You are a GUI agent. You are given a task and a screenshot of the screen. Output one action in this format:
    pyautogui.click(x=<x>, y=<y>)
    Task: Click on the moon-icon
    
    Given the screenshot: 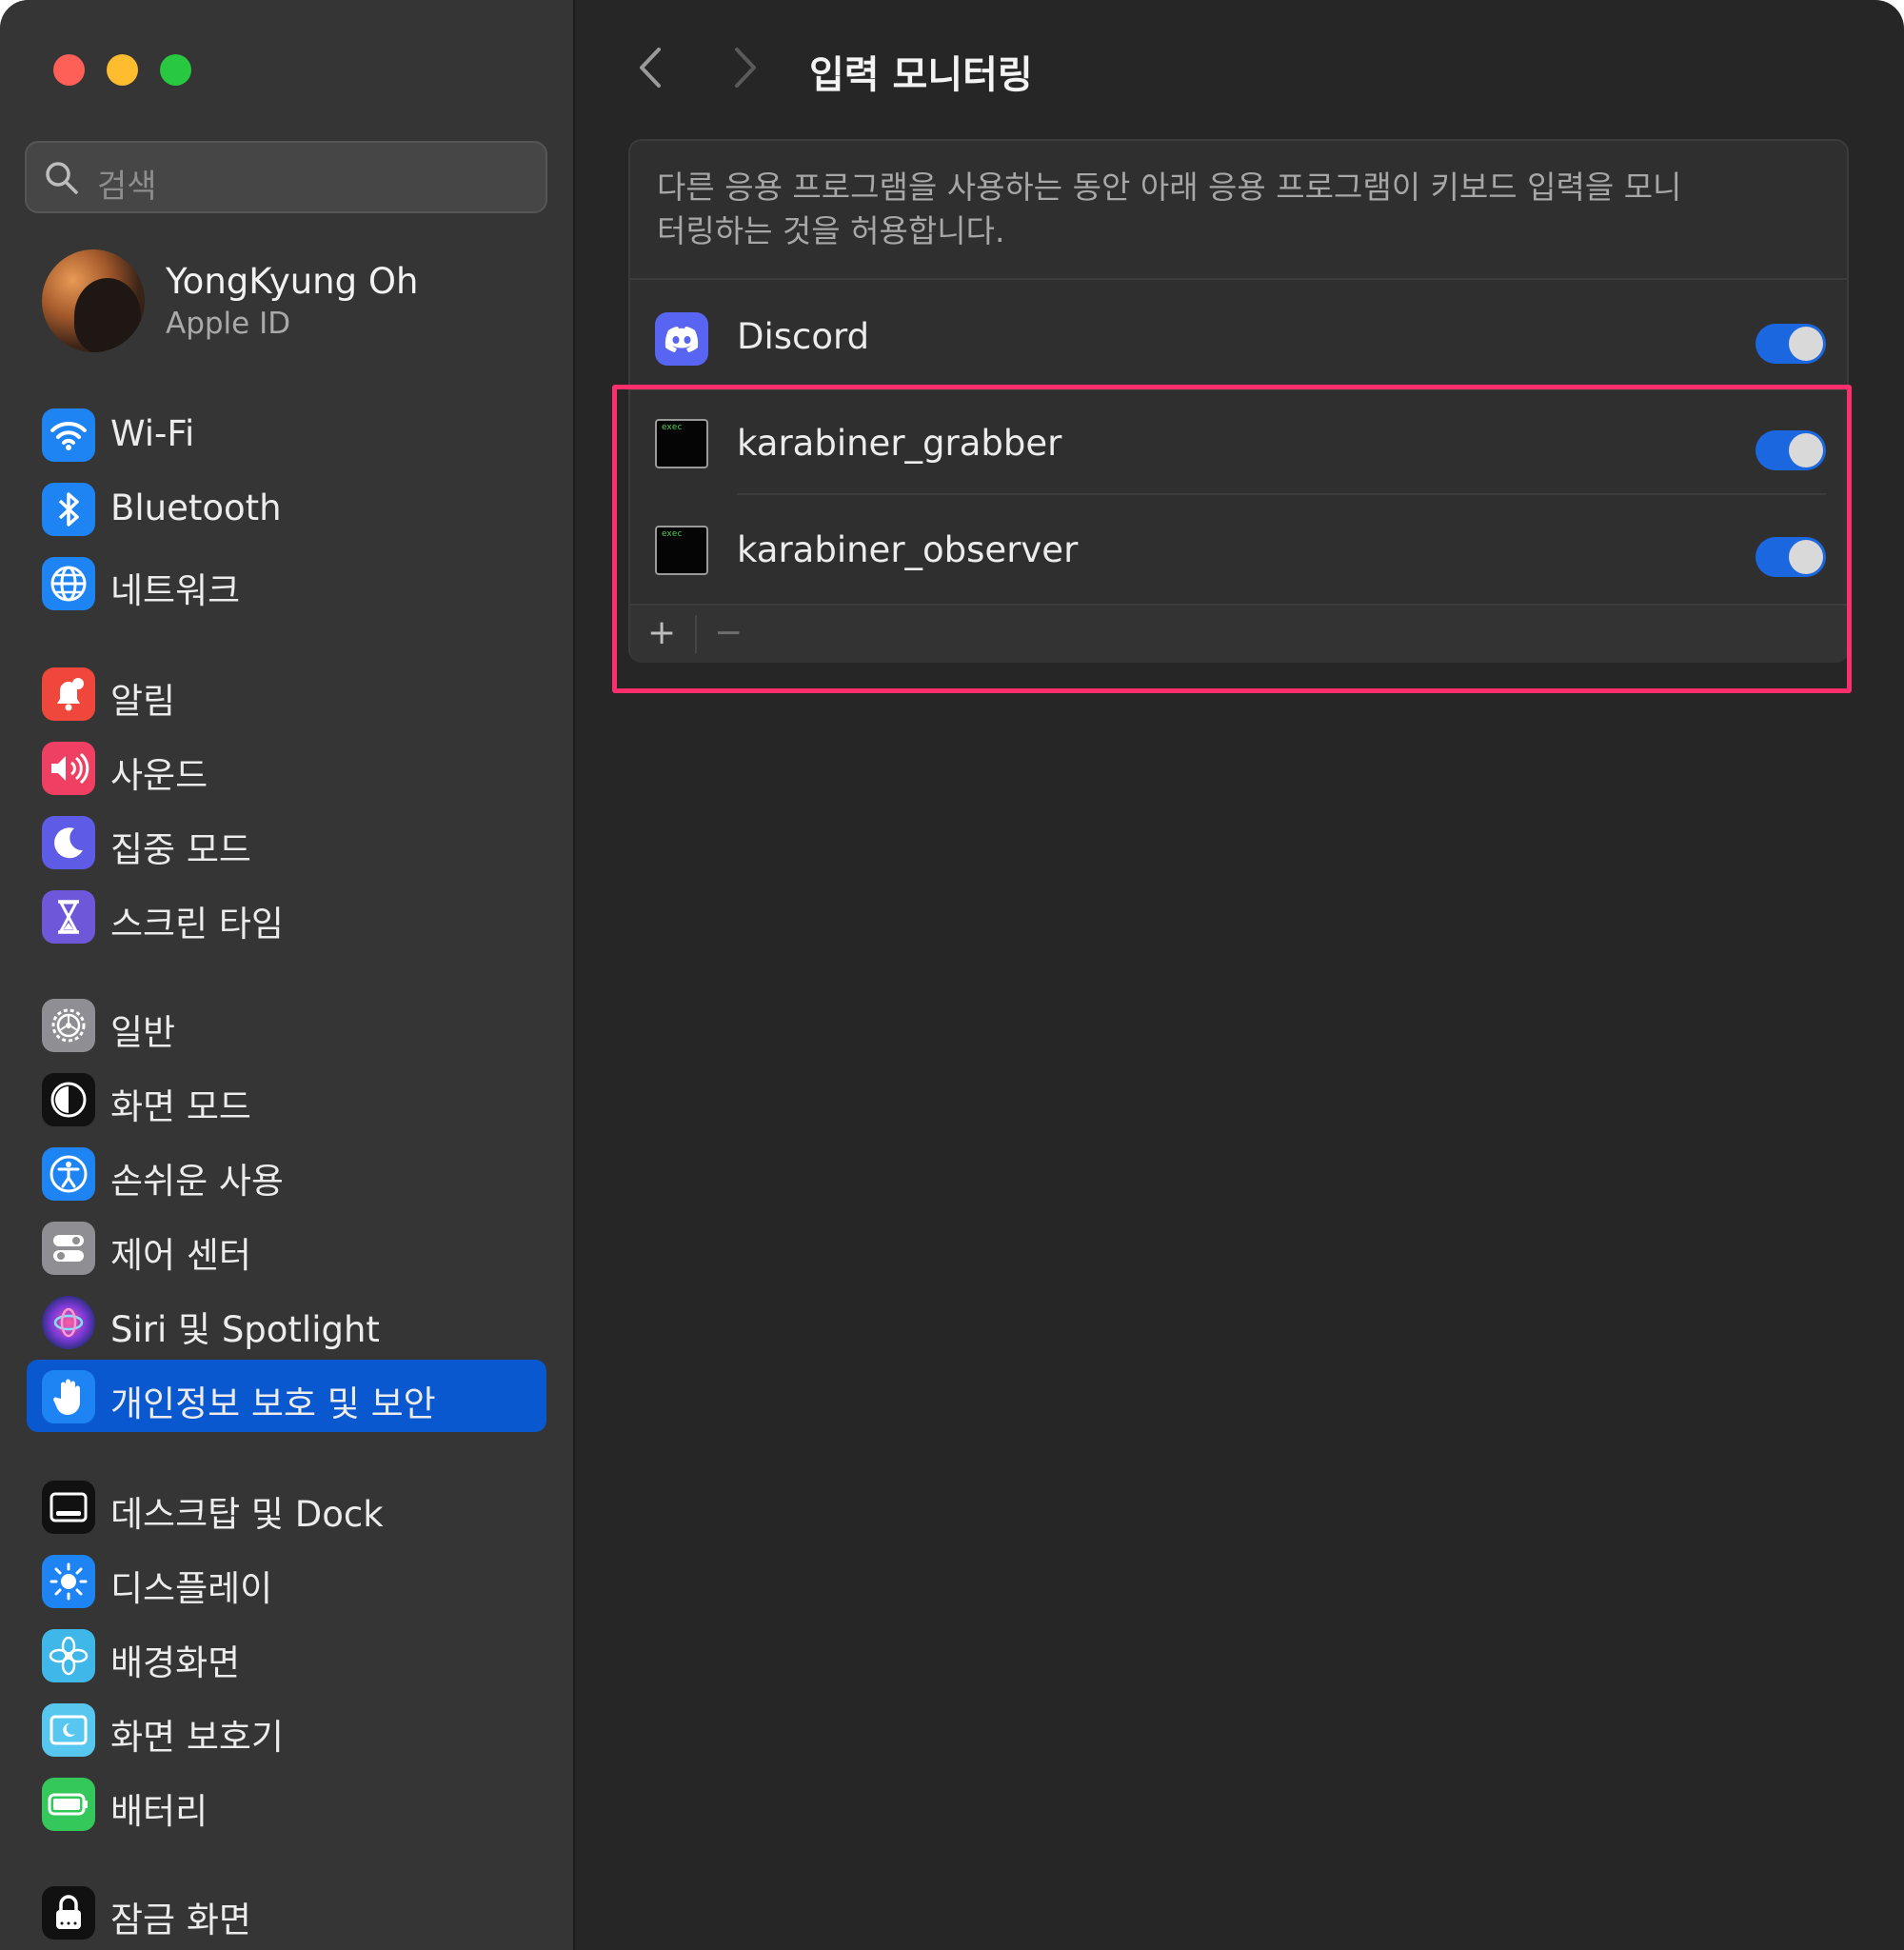 What is the action you would take?
    pyautogui.click(x=68, y=842)
    